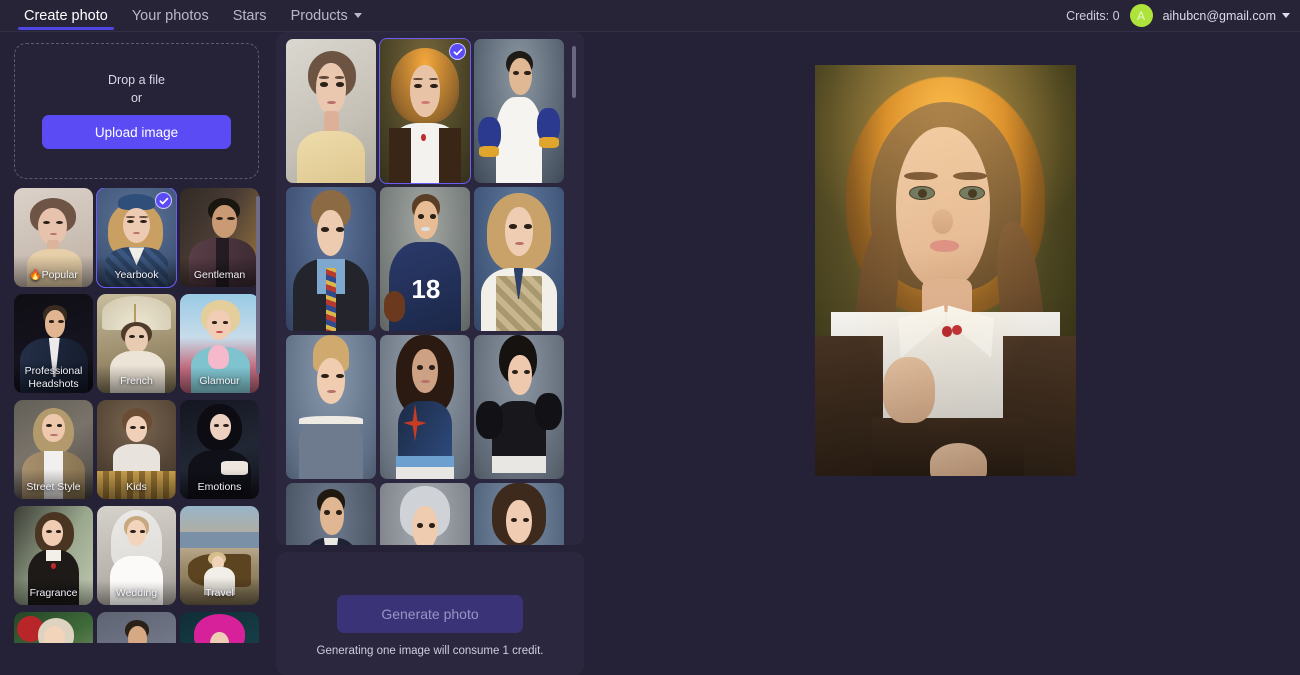  I want to click on style-card: 18, so click(425, 259).